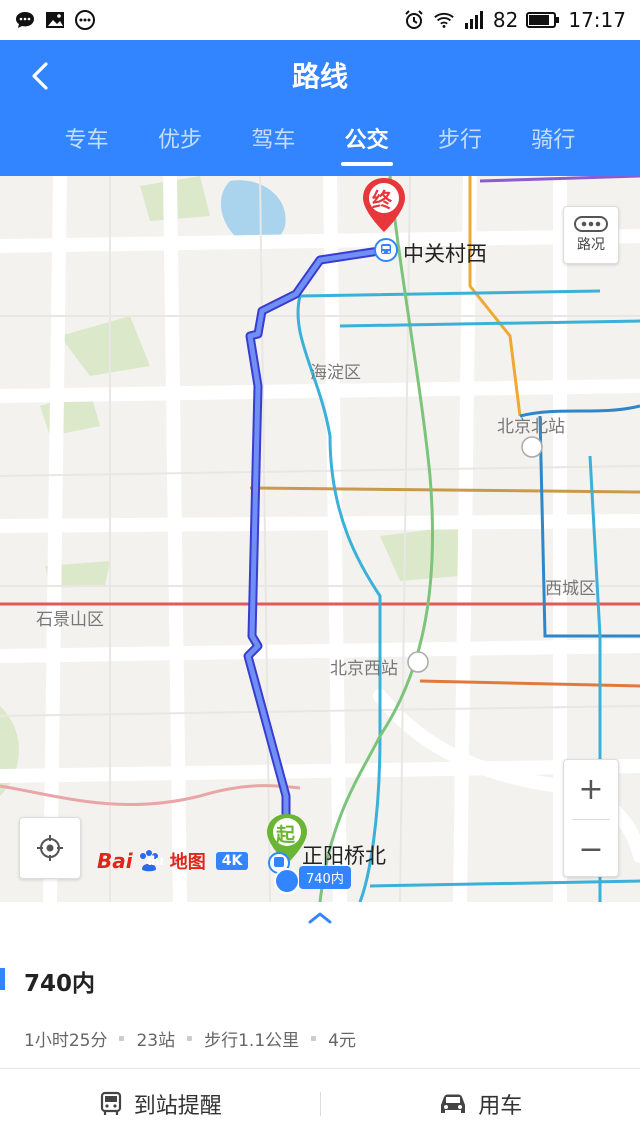 The image size is (640, 1138). I want to click on destination-name: 中关村西, so click(445, 254).